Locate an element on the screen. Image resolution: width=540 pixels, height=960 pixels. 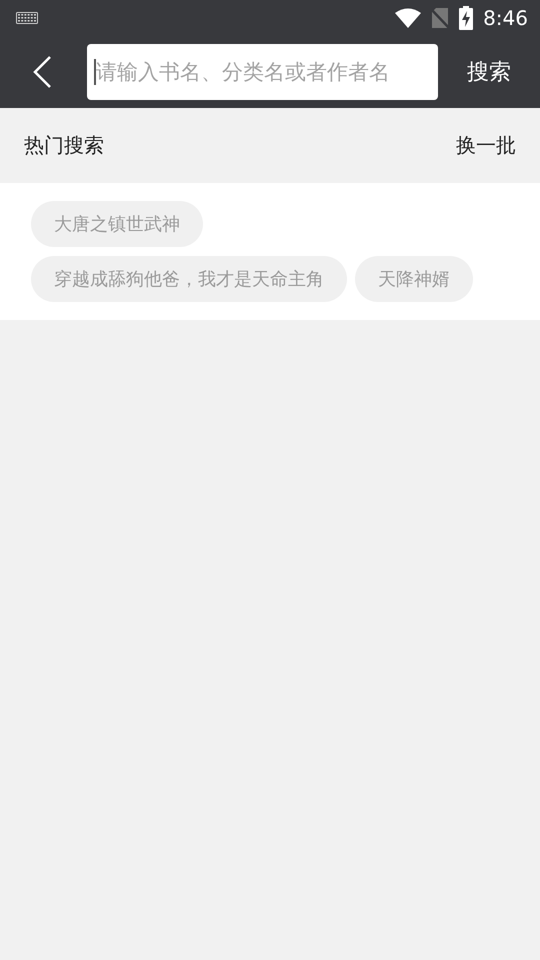
search-tag: 穿越成舔狗他爸，我才是天命主角 is located at coordinates (189, 279).